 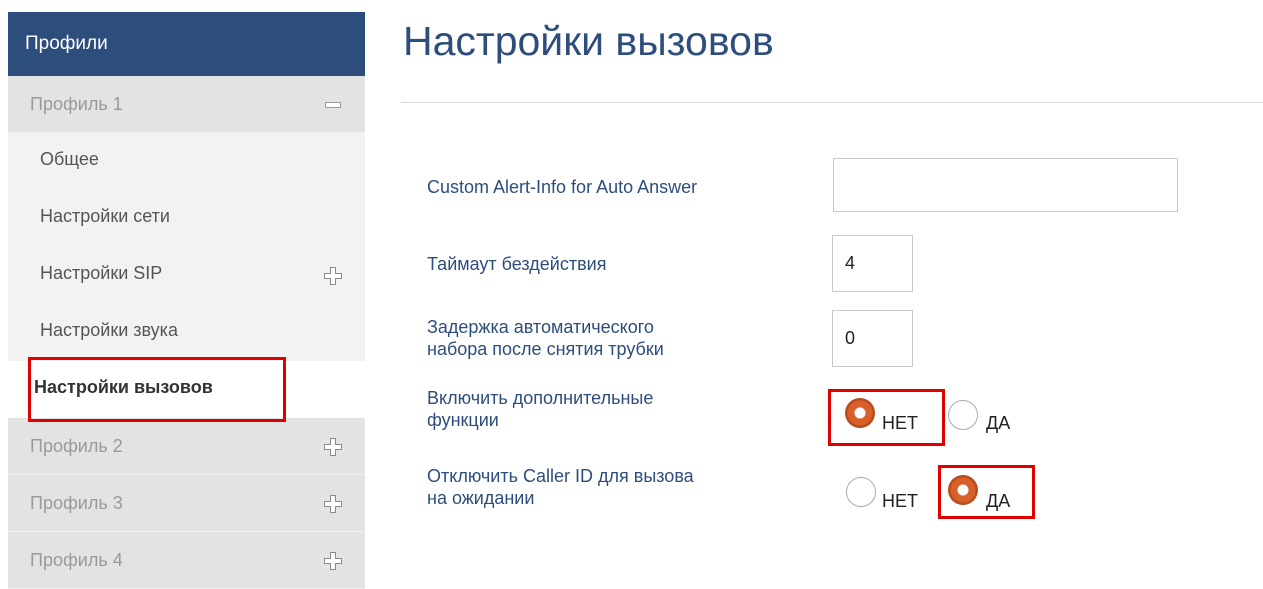 I want to click on idle-timeout-label: Таймаут бездействия, so click(x=517, y=264).